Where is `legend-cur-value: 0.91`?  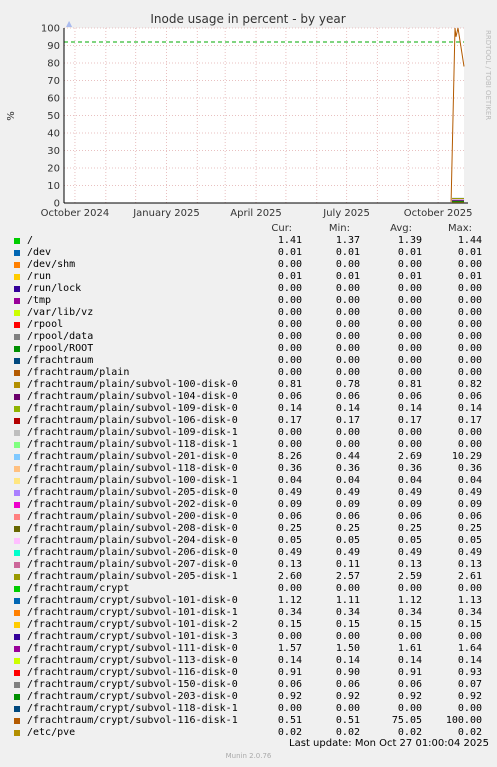 legend-cur-value: 0.91 is located at coordinates (289, 672).